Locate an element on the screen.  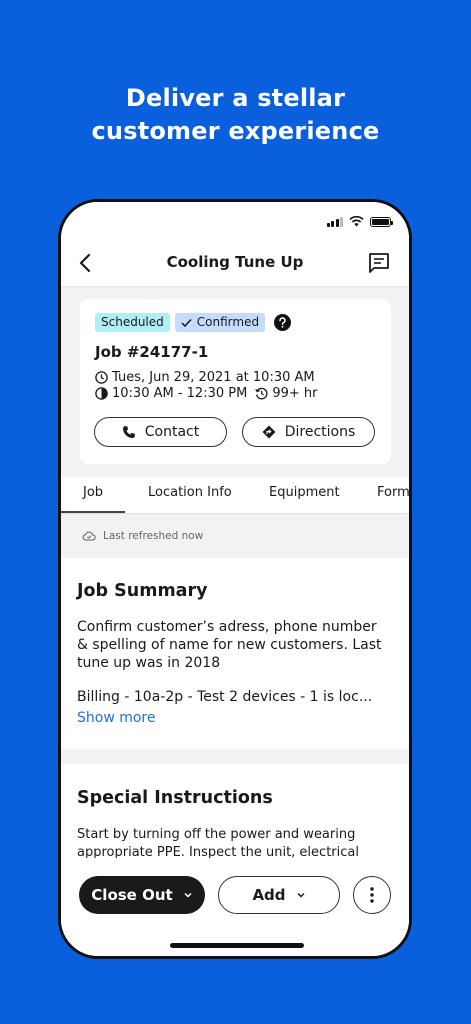
message-icon is located at coordinates (379, 263).